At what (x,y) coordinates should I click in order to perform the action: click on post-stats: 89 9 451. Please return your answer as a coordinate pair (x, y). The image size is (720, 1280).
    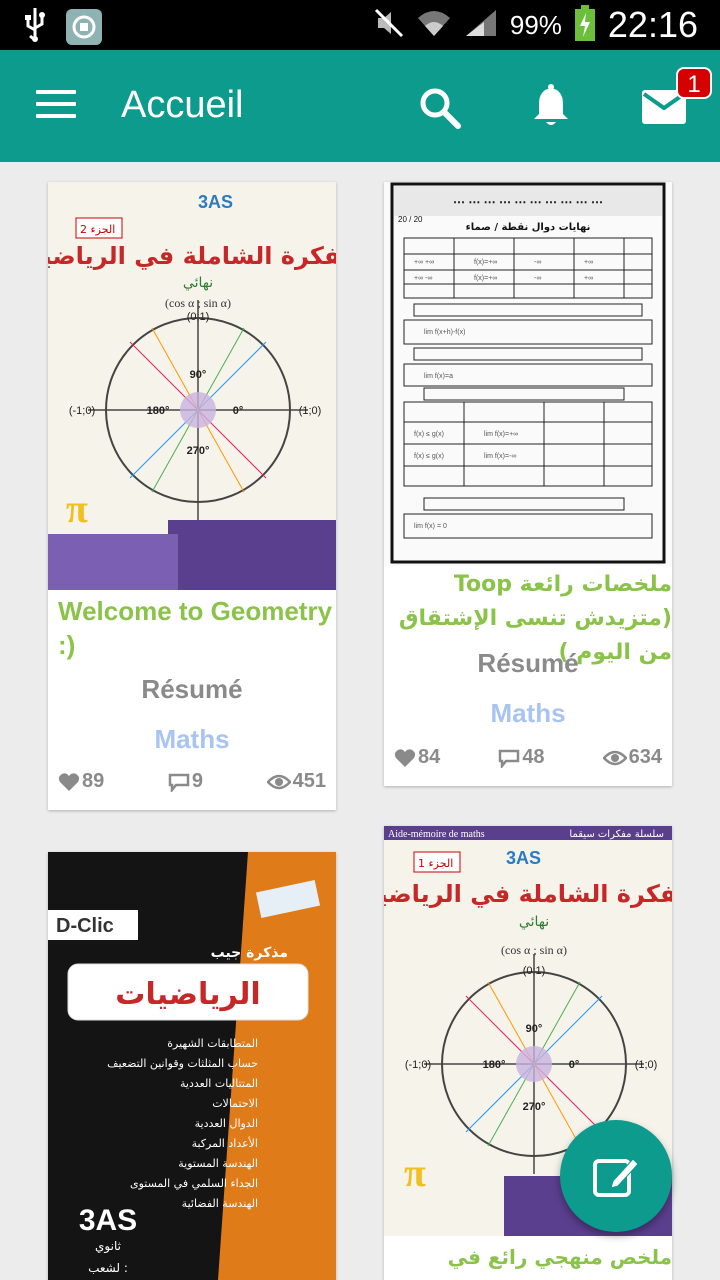
    Looking at the image, I should click on (192, 781).